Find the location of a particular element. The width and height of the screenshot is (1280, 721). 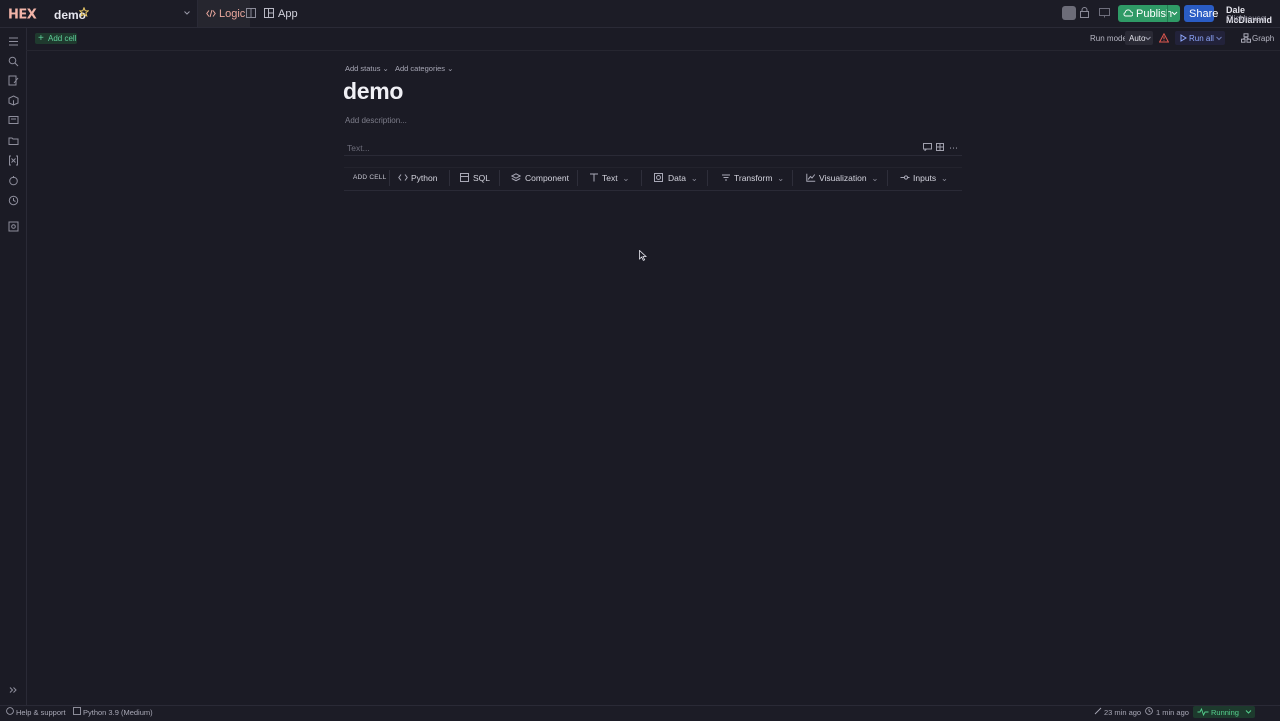

warning-icon is located at coordinates (1164, 38).